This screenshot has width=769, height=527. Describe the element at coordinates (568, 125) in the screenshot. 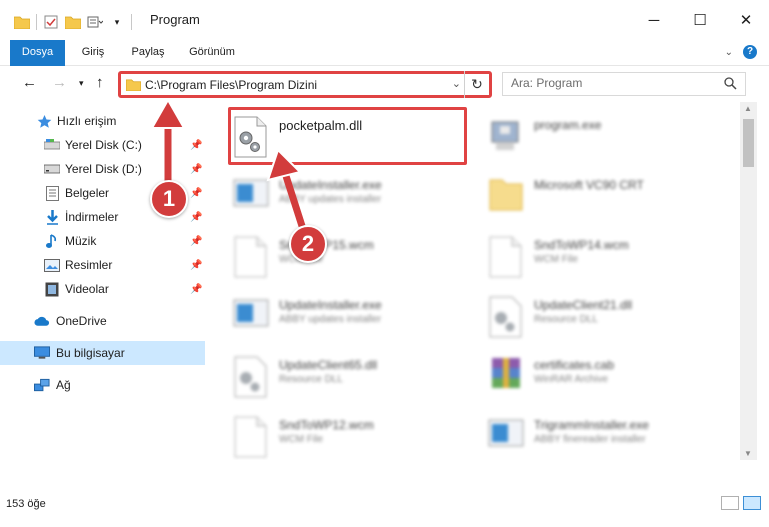

I see `file-name: program.exe` at that location.